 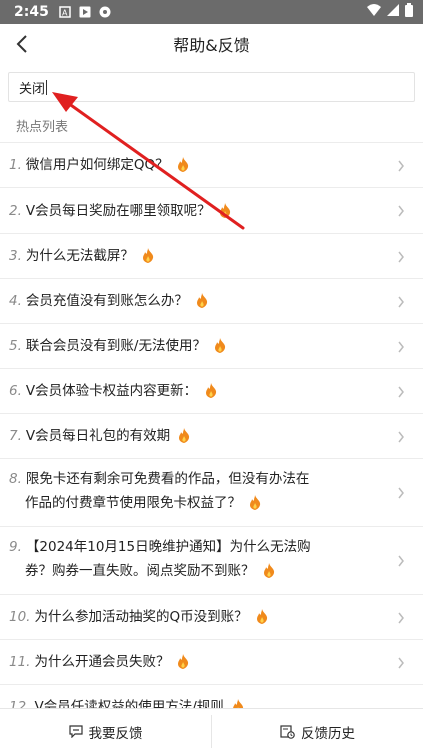 I want to click on list-item-number: 5., so click(x=15, y=346).